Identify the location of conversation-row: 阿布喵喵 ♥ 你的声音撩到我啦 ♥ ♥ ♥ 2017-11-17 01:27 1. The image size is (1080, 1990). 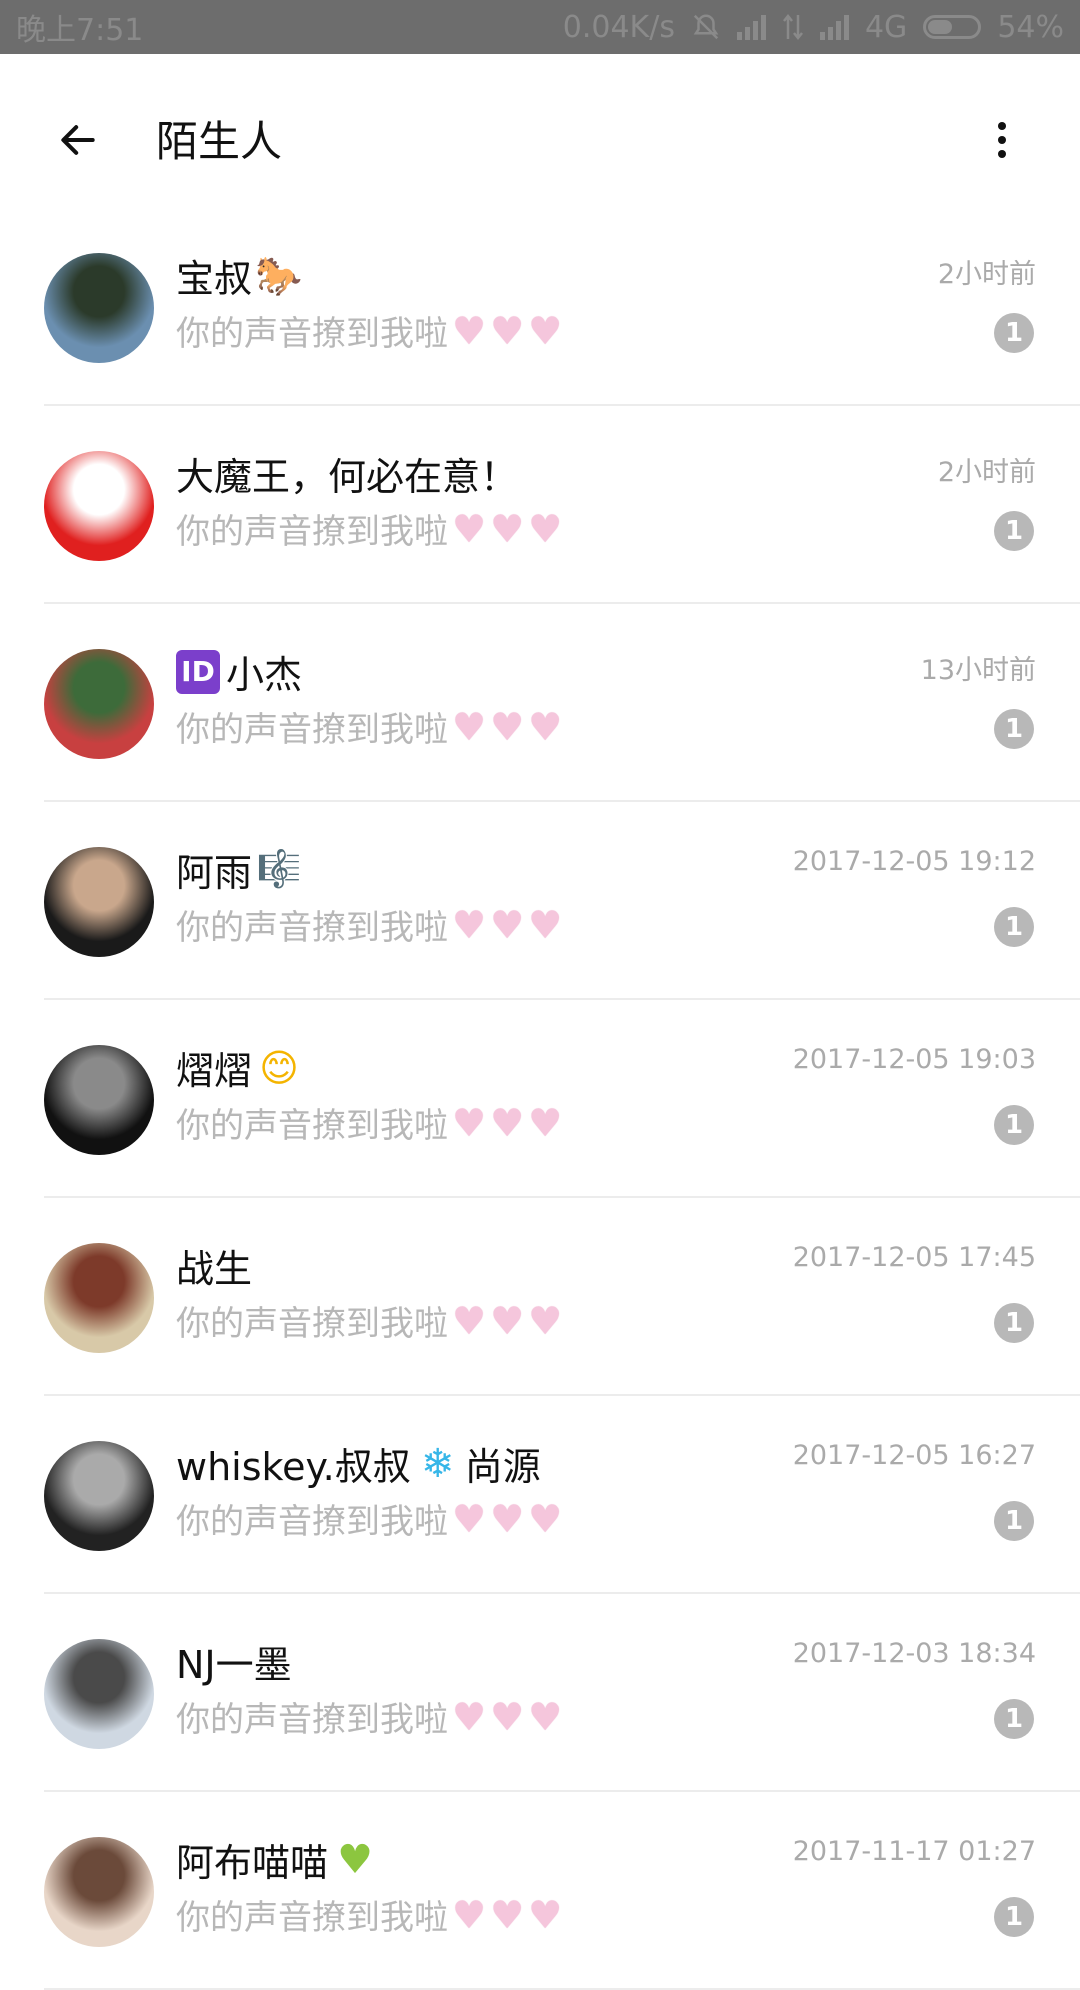
(540, 1891).